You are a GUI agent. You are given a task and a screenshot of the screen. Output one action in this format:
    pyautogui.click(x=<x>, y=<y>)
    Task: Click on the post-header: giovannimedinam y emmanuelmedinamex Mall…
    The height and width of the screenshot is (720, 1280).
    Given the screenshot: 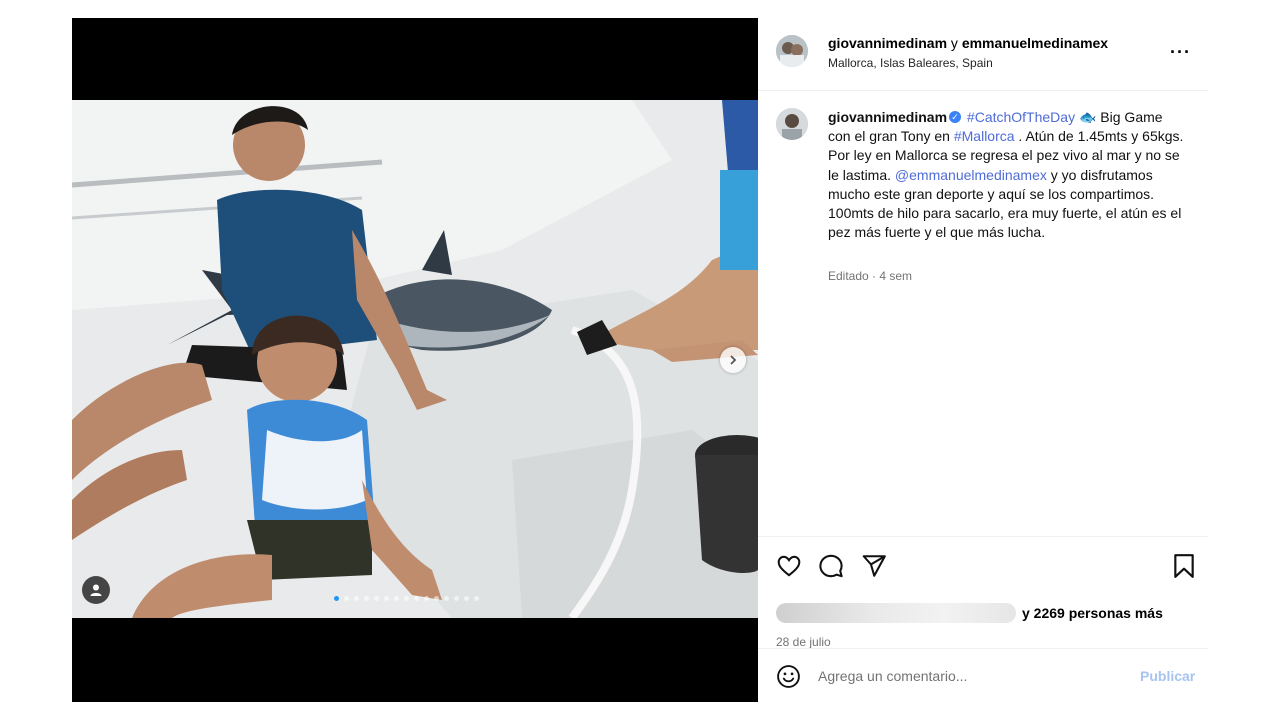 What is the action you would take?
    pyautogui.click(x=983, y=54)
    